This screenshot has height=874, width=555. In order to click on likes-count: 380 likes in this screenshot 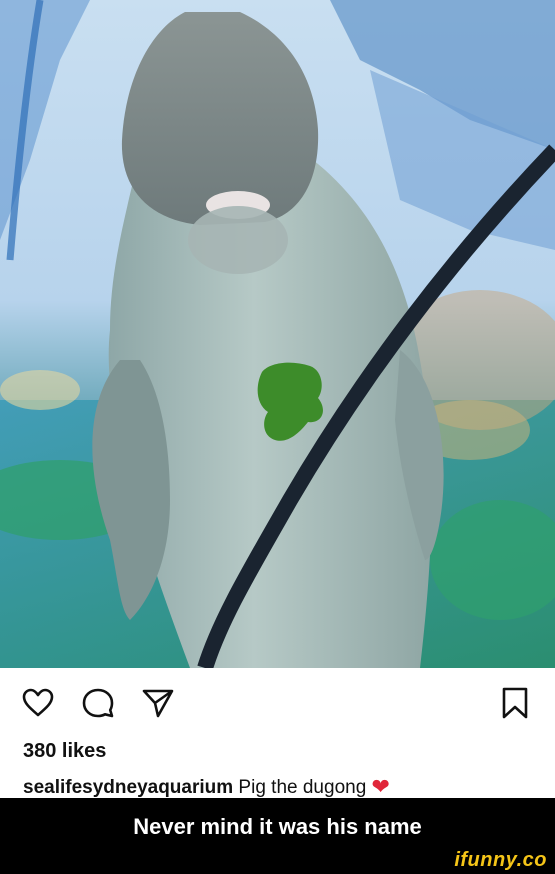, I will do `click(64, 751)`.